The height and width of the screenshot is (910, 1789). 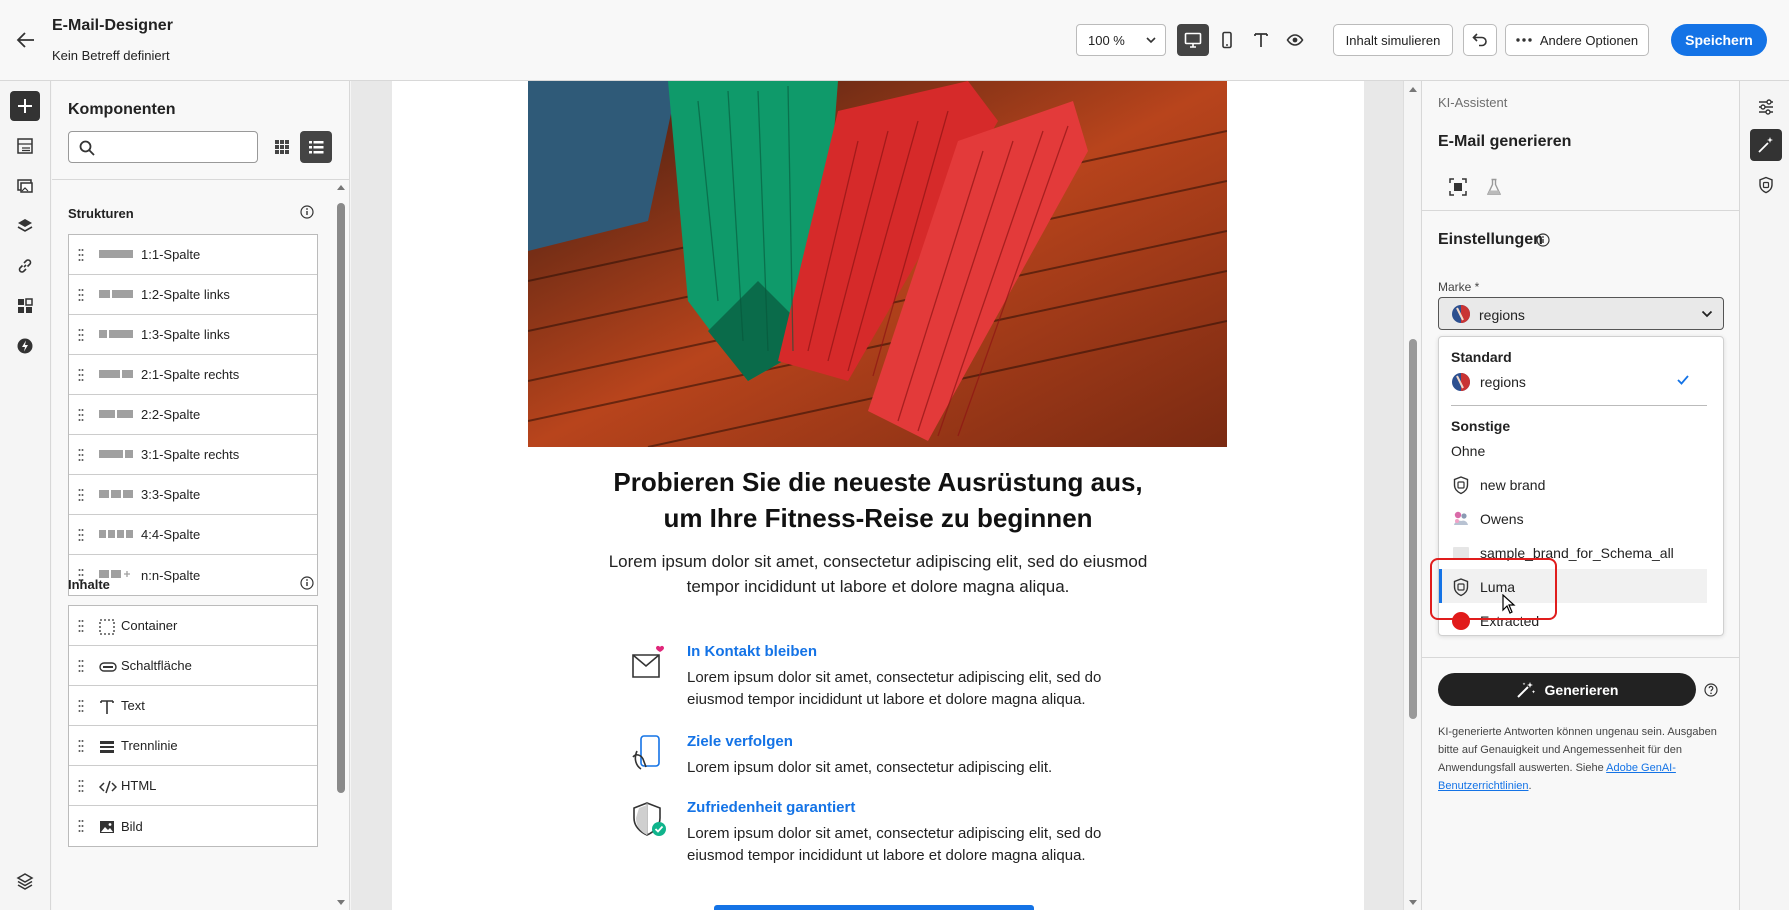 I want to click on contents-heading: Inhalte, so click(x=89, y=584).